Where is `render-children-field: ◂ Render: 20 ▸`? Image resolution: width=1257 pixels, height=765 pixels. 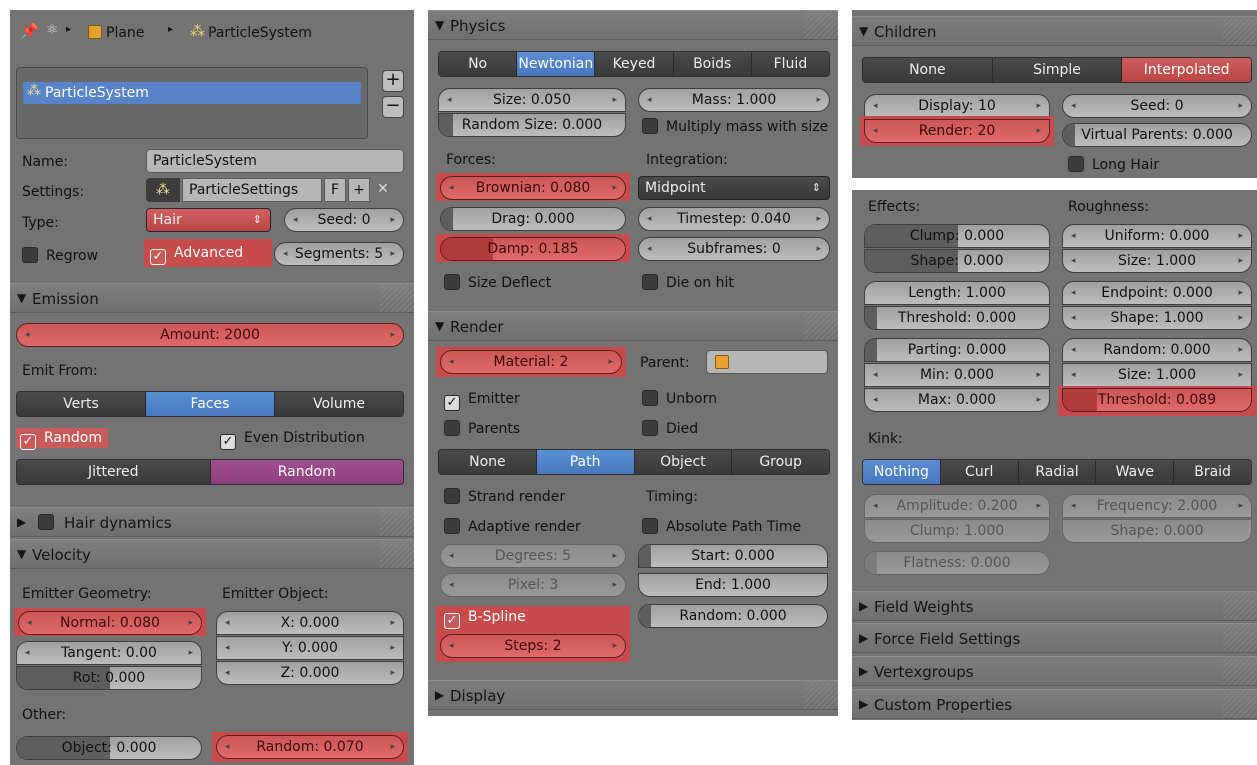 render-children-field: ◂ Render: 20 ▸ is located at coordinates (957, 131).